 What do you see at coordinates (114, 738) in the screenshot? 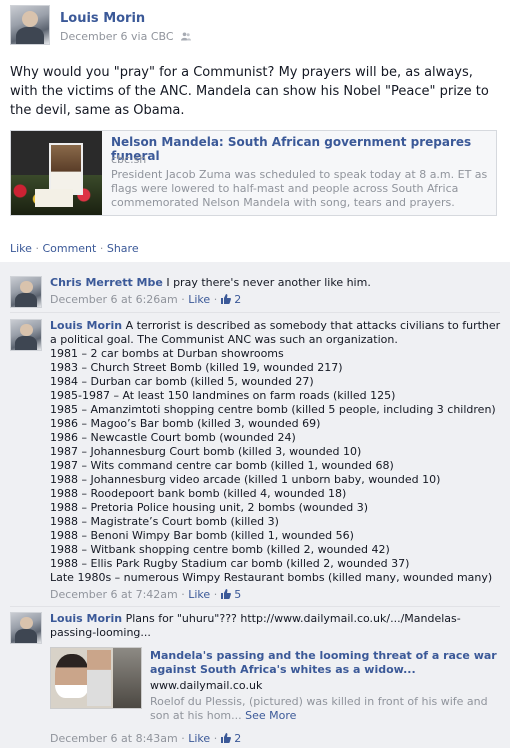
I see `comment-date: December 6 at 8:43am` at bounding box center [114, 738].